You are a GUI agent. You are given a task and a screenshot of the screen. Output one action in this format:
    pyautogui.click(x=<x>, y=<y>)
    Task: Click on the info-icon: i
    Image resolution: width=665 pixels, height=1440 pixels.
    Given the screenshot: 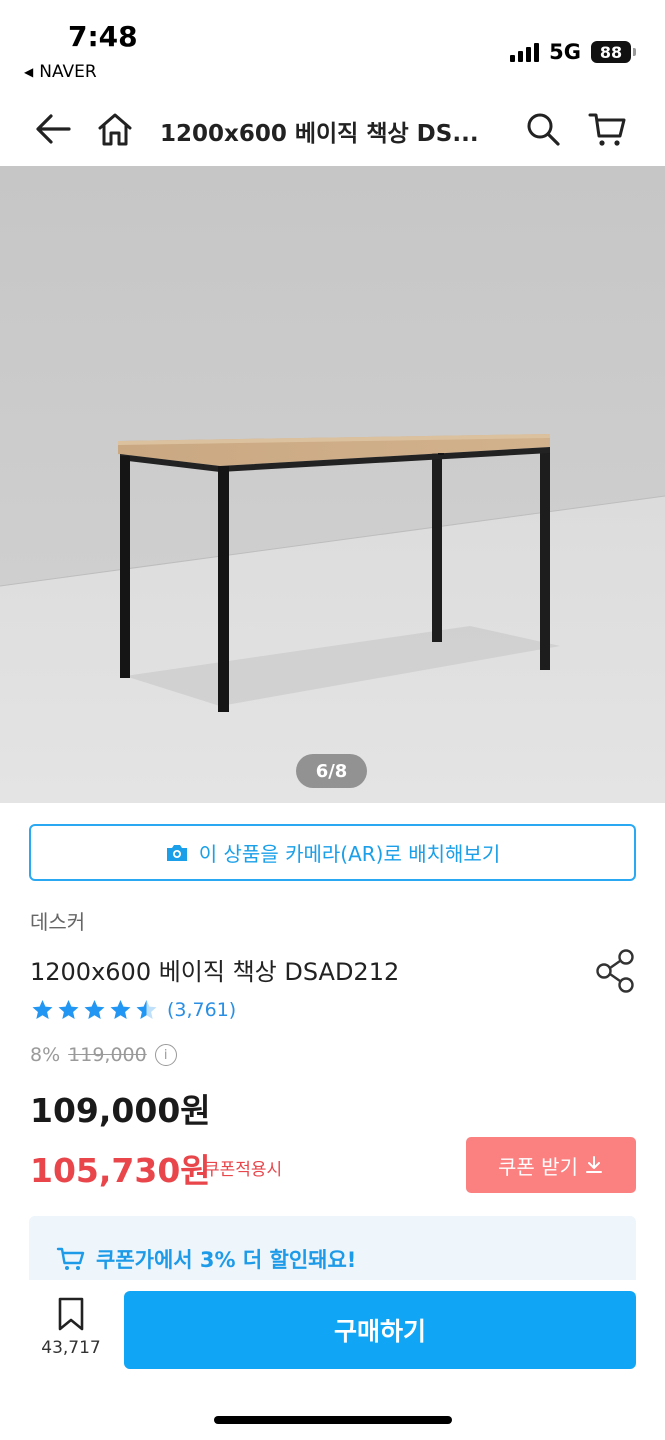 What is the action you would take?
    pyautogui.click(x=165, y=1055)
    